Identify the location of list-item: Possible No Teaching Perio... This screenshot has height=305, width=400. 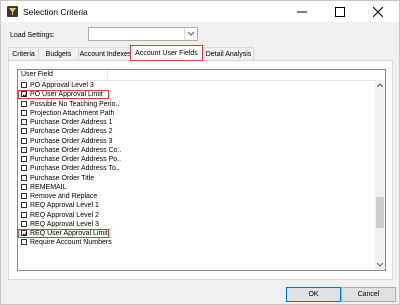
(197, 104).